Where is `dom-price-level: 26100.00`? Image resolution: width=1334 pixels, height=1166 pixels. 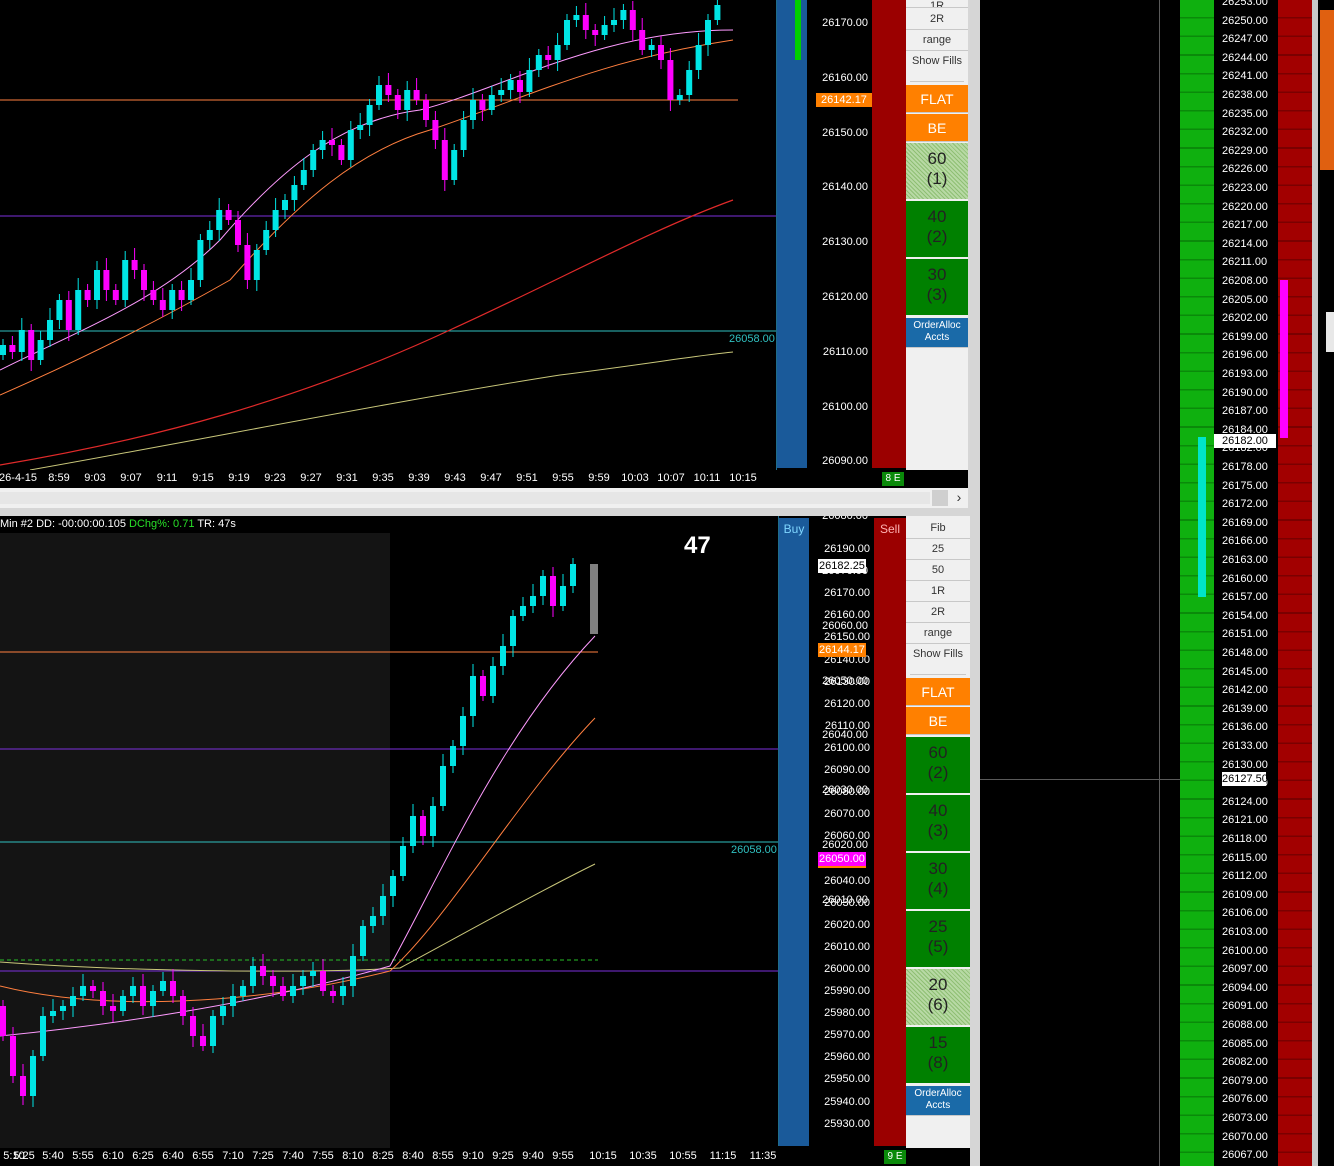 dom-price-level: 26100.00 is located at coordinates (1245, 951).